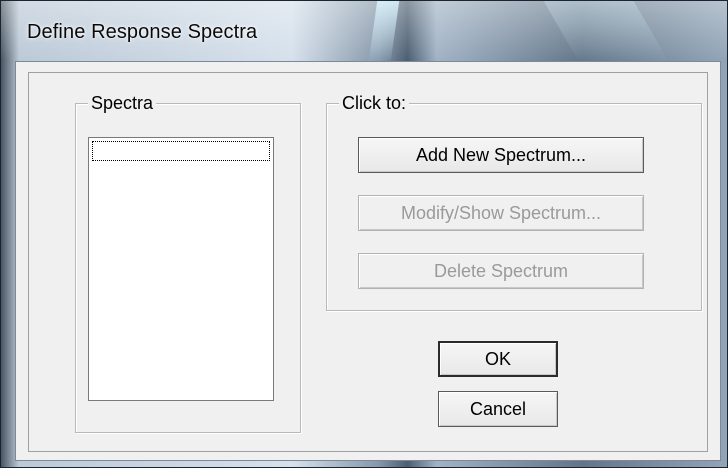  What do you see at coordinates (606, 31) in the screenshot?
I see `title-bar-glint-secondary` at bounding box center [606, 31].